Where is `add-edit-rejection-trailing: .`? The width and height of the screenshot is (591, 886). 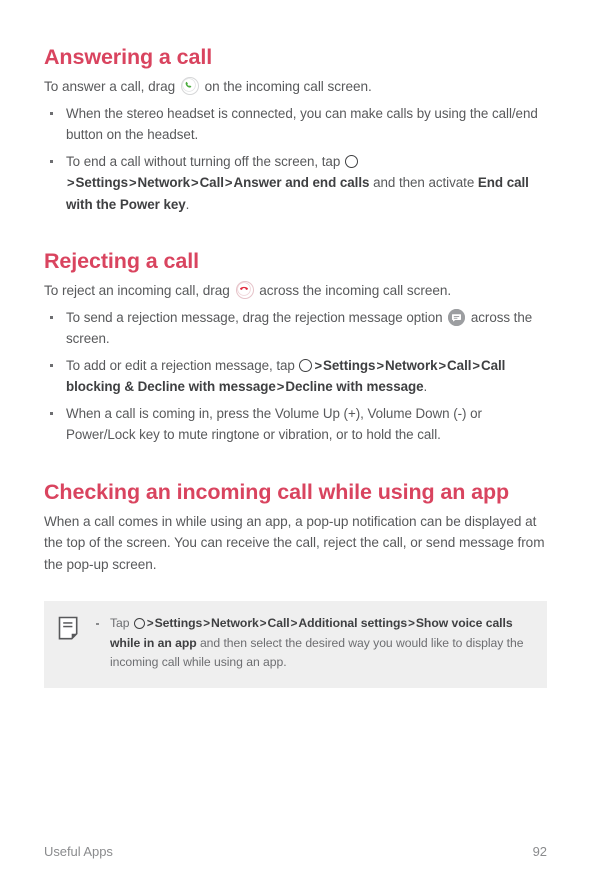
add-edit-rejection-trailing: . is located at coordinates (425, 386).